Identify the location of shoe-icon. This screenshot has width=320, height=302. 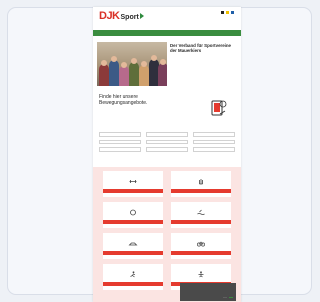
(133, 244).